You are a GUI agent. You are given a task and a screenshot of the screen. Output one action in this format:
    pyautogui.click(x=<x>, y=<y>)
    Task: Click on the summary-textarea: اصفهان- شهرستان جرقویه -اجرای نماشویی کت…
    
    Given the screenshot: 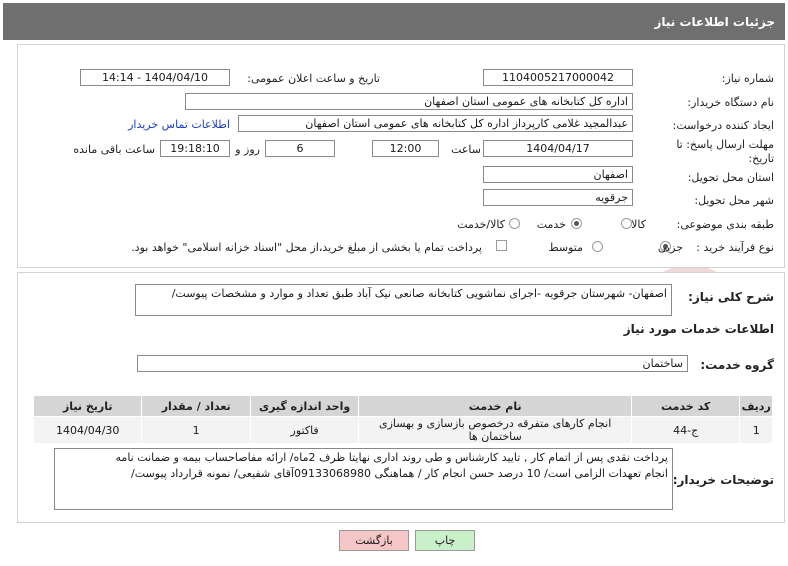 What is the action you would take?
    pyautogui.click(x=403, y=300)
    